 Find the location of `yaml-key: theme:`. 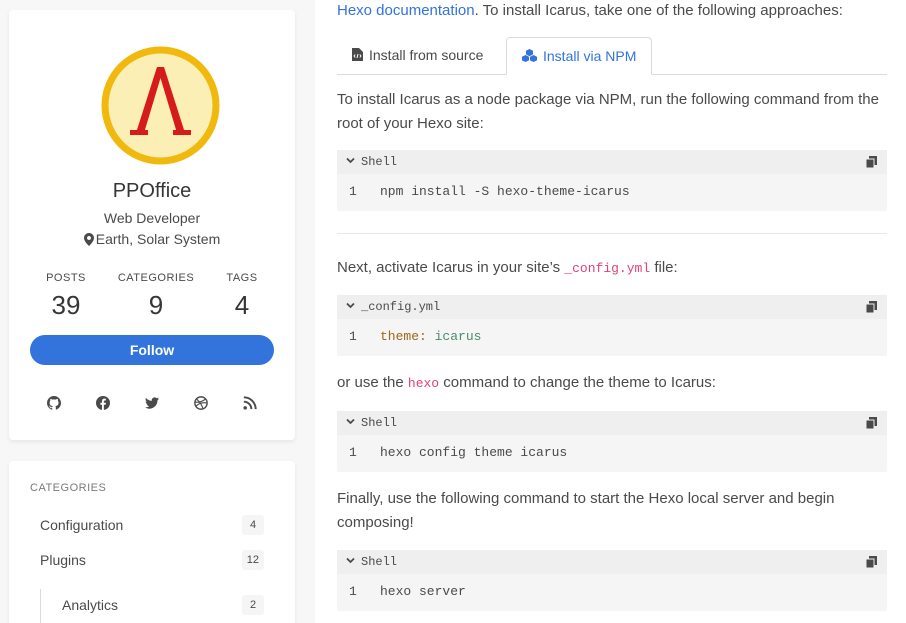

yaml-key: theme: is located at coordinates (403, 336).